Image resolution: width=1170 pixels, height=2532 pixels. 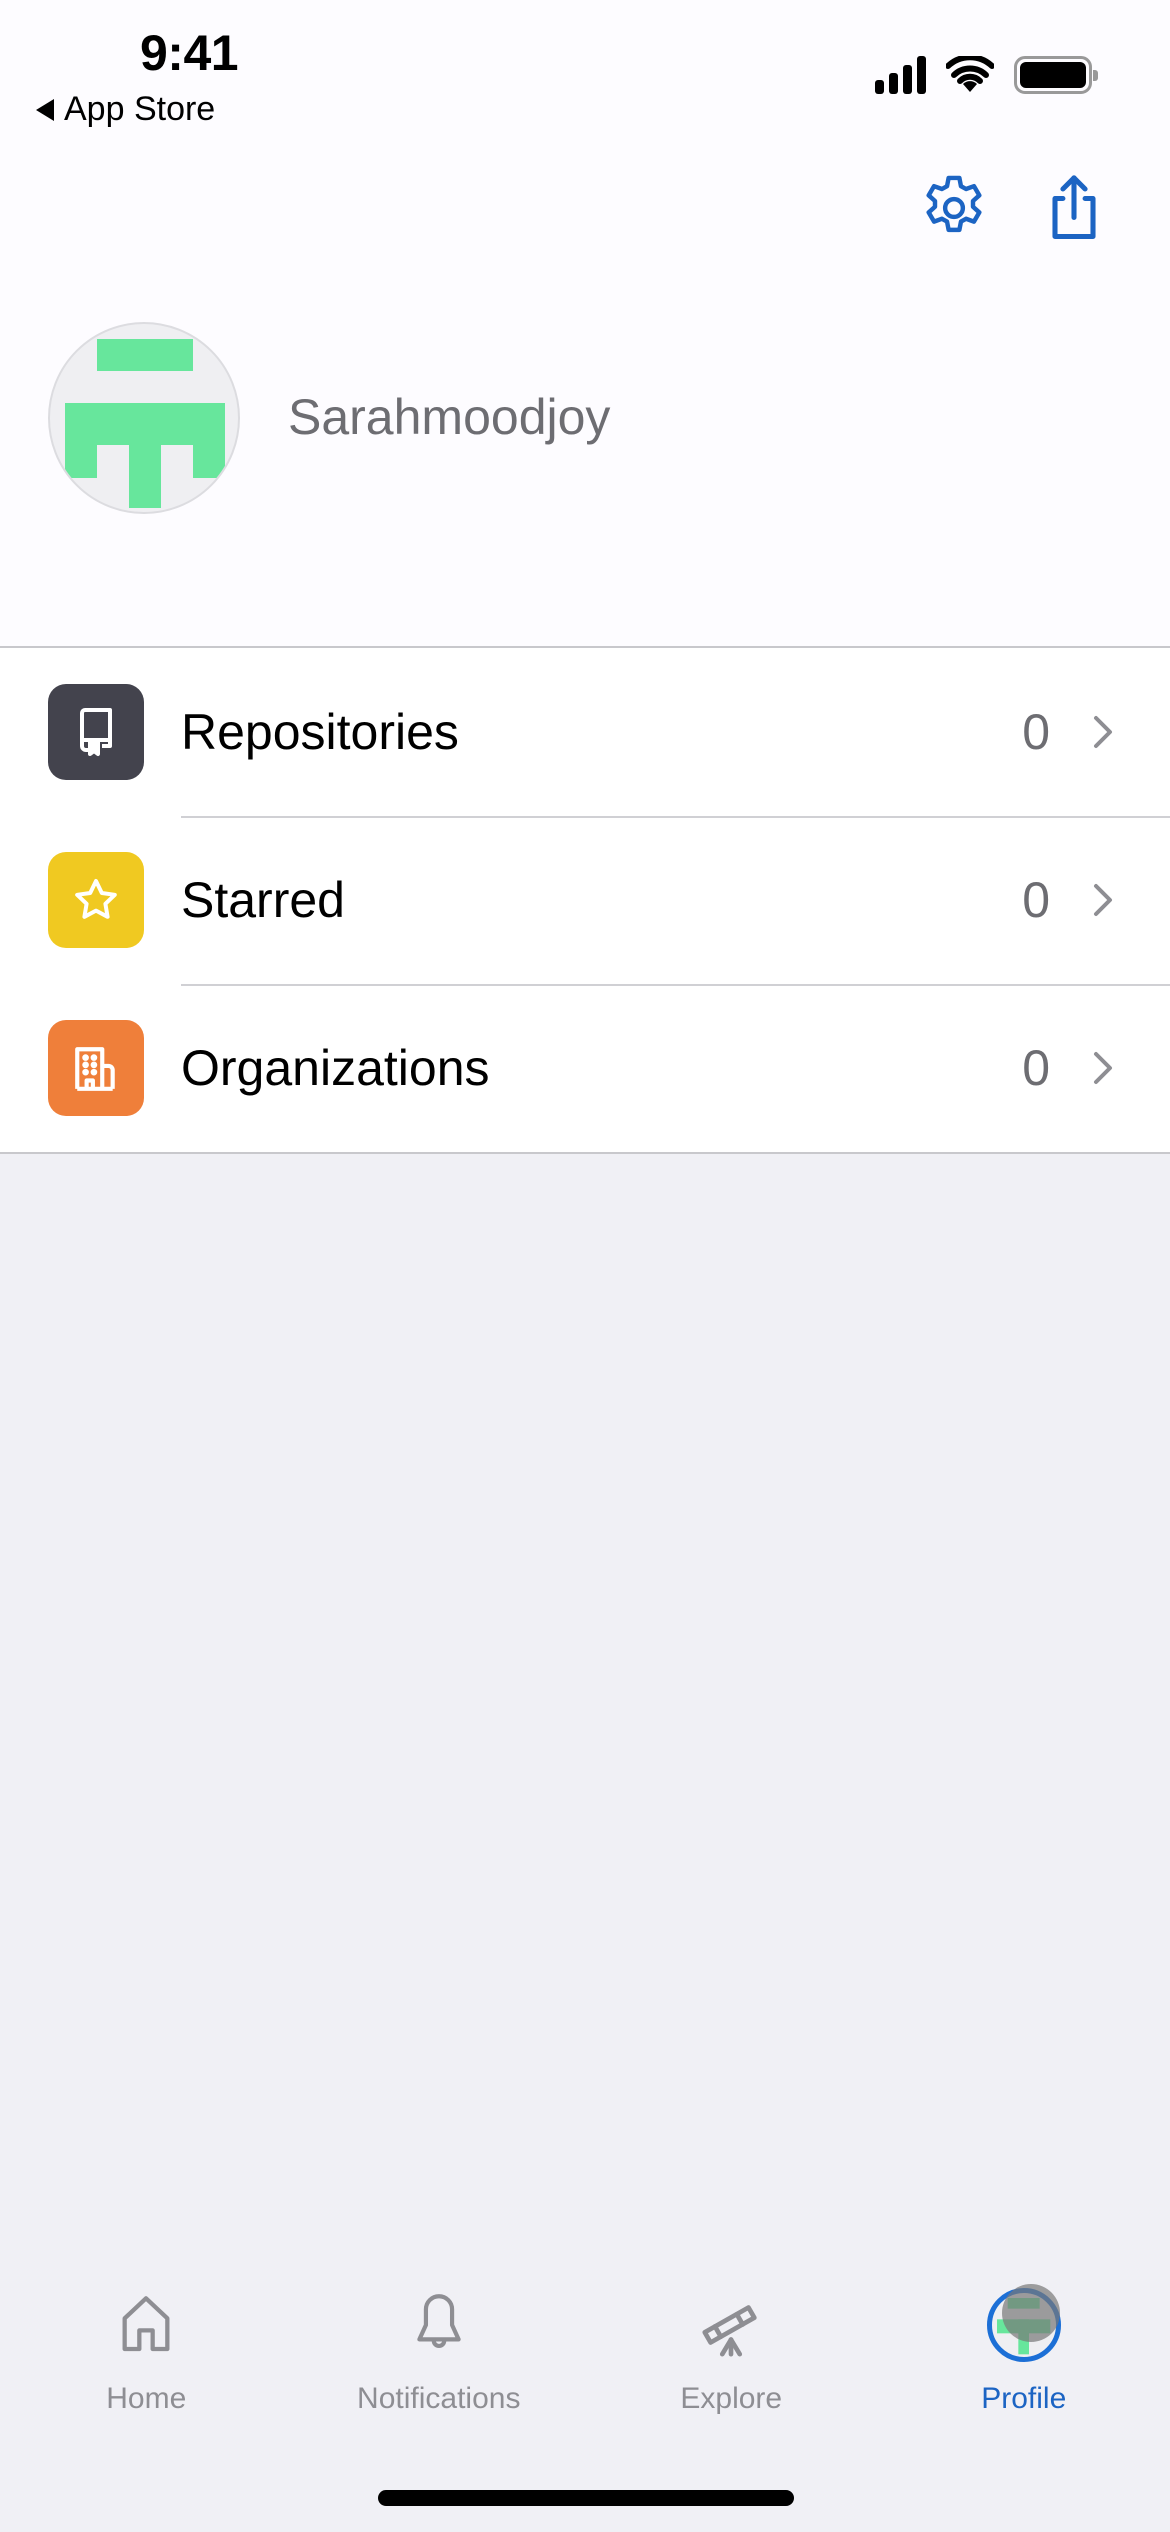 I want to click on list-item-organizations: Organizations 0, so click(x=585, y=1068).